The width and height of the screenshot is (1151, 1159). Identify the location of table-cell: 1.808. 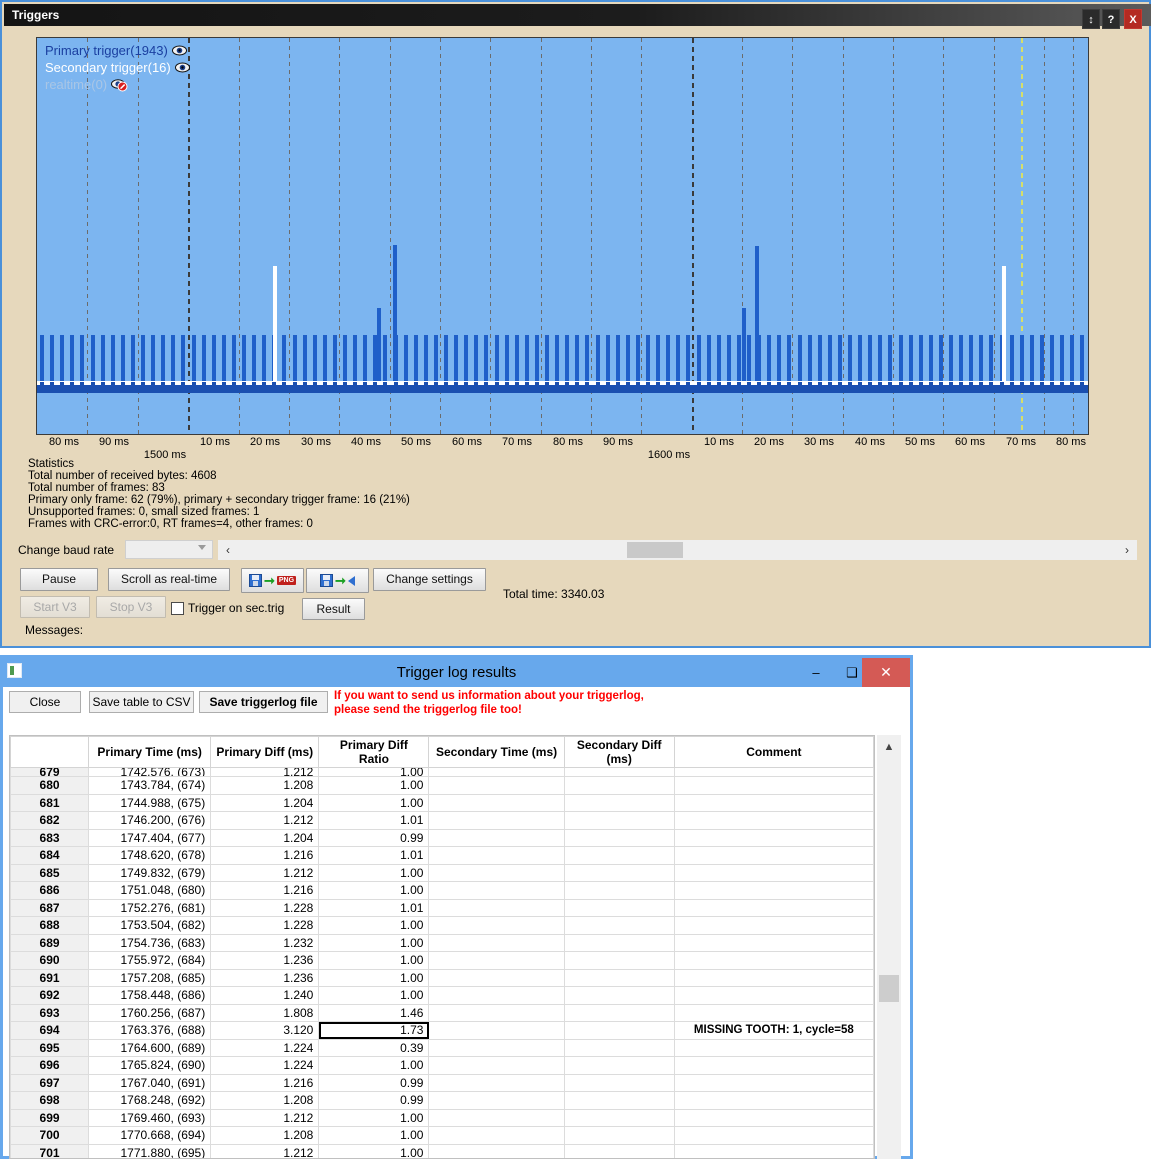
(265, 1012).